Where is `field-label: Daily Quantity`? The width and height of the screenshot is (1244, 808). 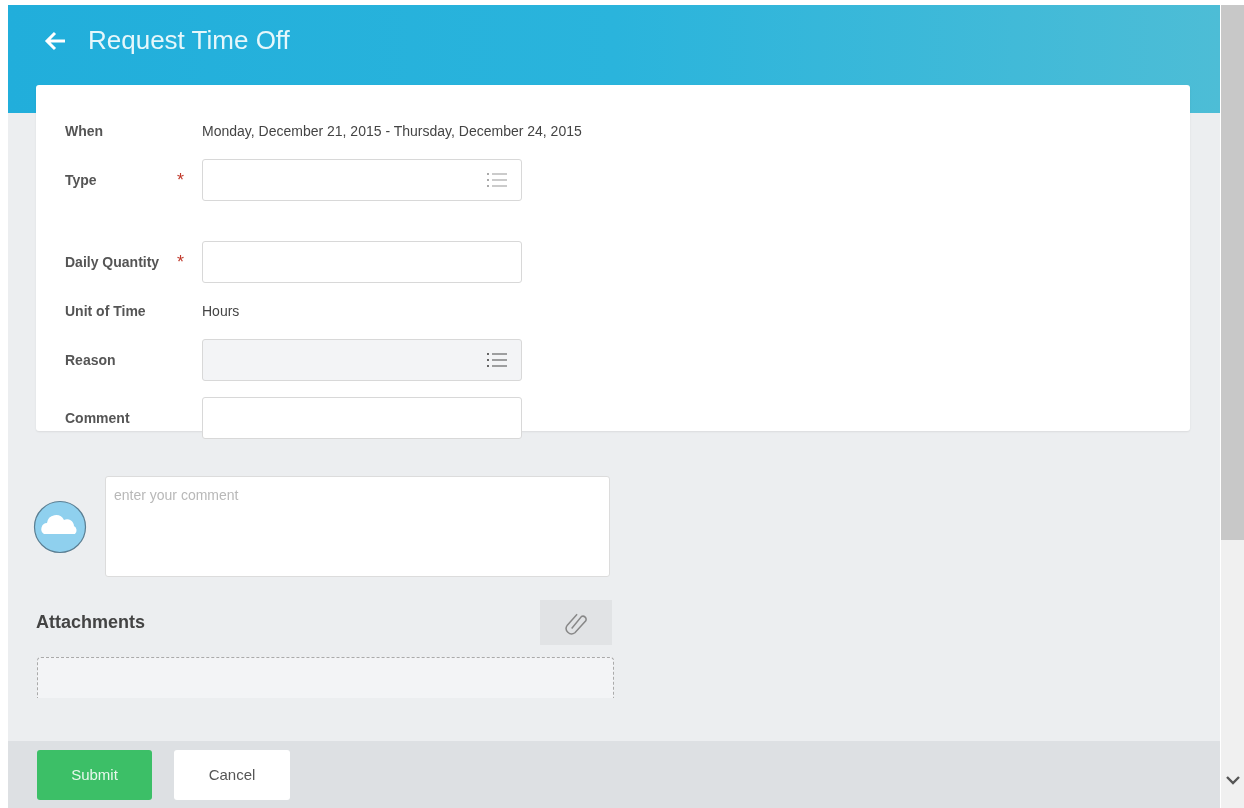
field-label: Daily Quantity is located at coordinates (113, 262).